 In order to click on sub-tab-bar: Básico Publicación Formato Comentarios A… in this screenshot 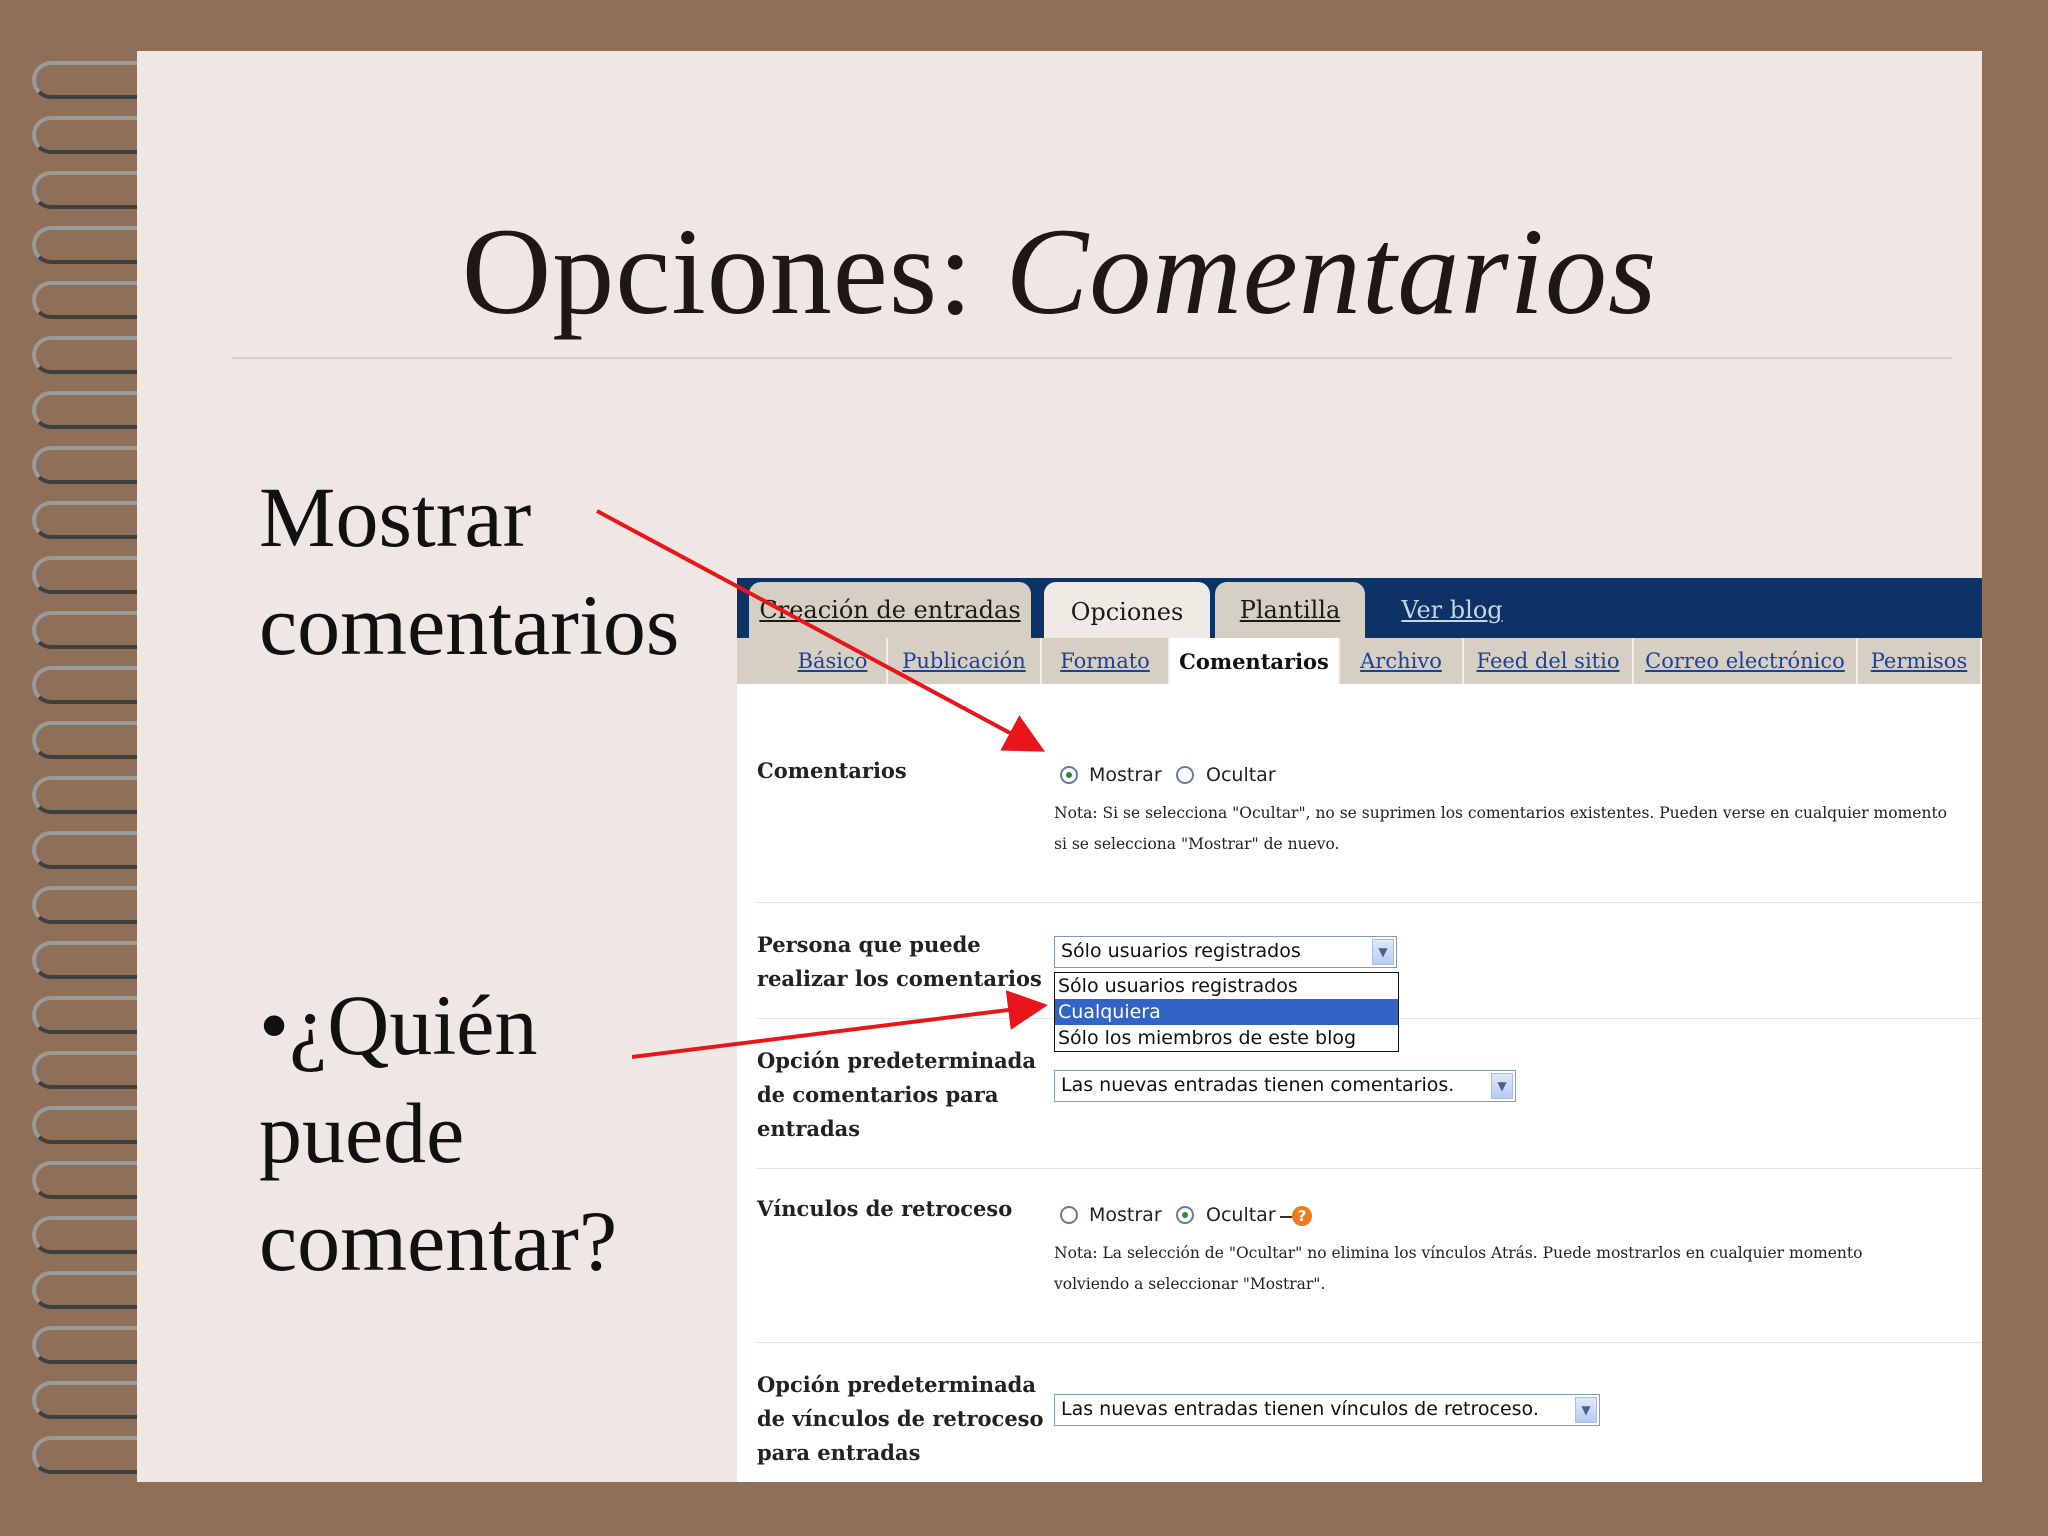, I will do `click(1359, 661)`.